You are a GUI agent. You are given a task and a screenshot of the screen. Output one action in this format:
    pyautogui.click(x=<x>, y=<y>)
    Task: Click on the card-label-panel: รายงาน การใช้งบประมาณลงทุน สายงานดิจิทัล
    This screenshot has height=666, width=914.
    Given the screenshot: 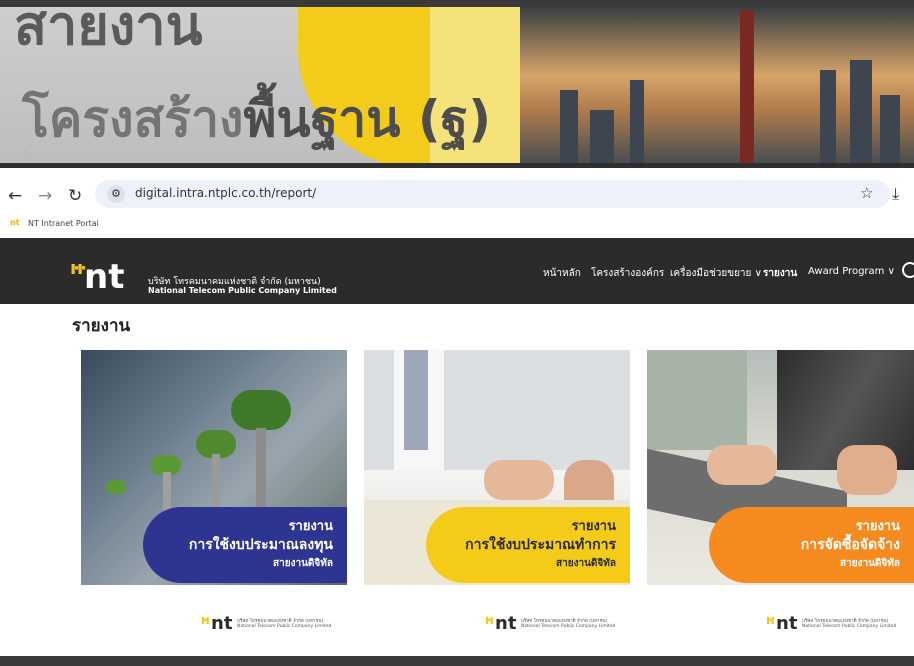 What is the action you would take?
    pyautogui.click(x=245, y=545)
    